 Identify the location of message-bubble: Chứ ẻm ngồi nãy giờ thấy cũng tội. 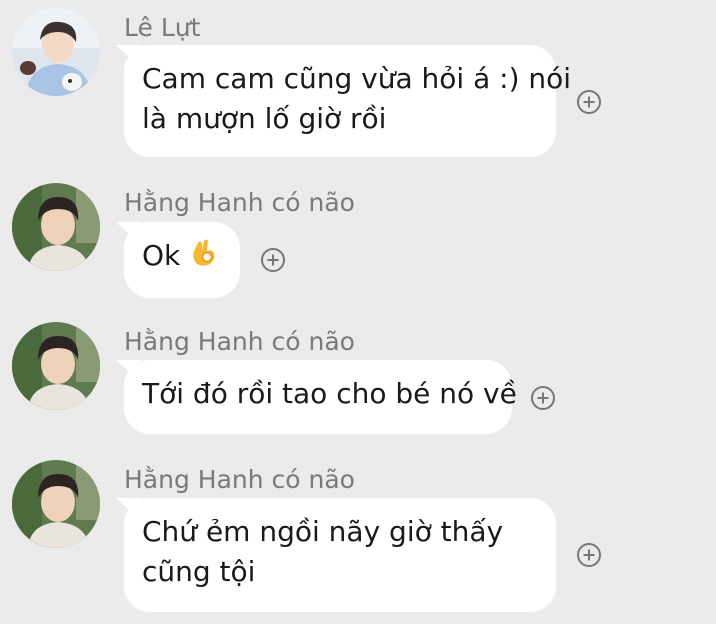
(340, 555).